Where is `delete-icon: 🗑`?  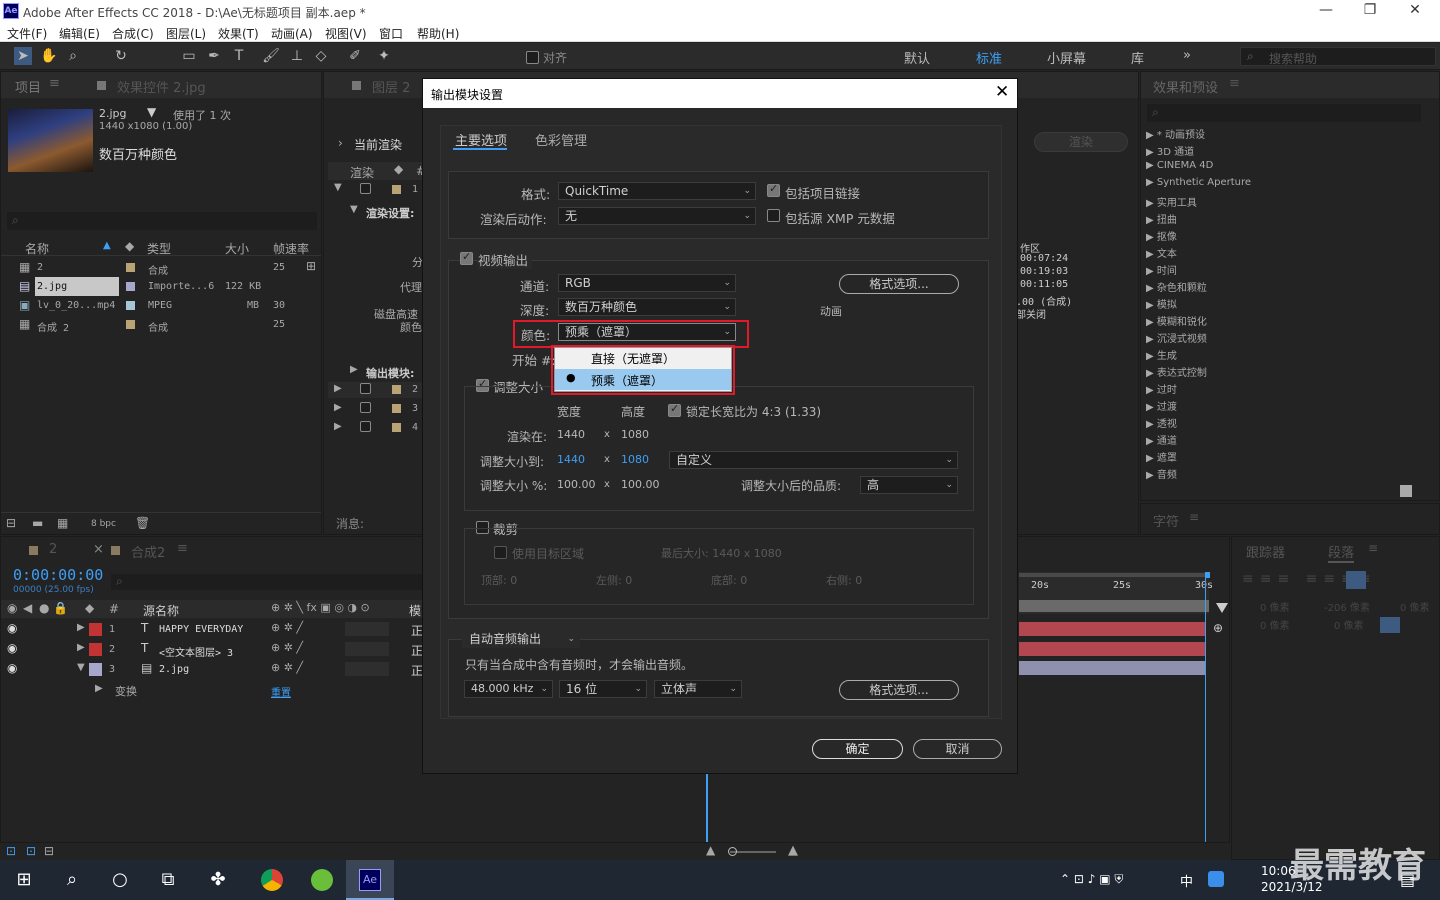
delete-icon: 🗑 is located at coordinates (142, 523).